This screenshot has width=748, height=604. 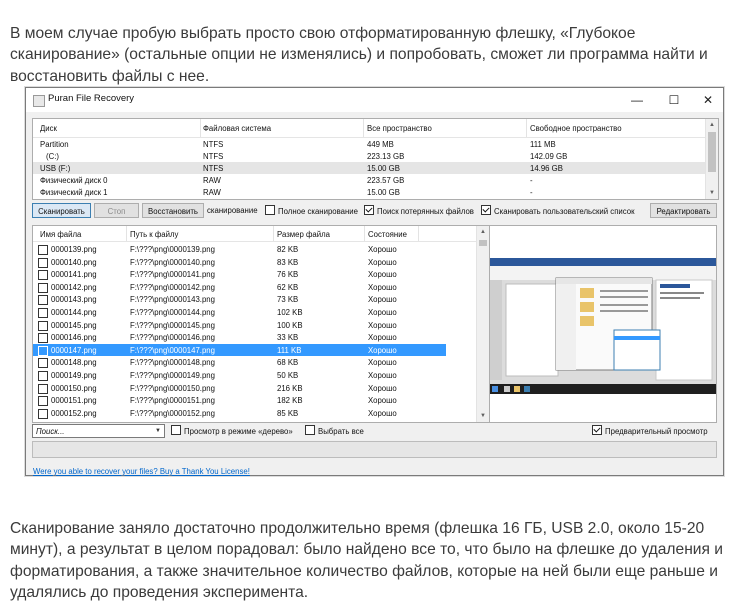 I want to click on preview-label: Предварительный просмотр, so click(x=656, y=431).